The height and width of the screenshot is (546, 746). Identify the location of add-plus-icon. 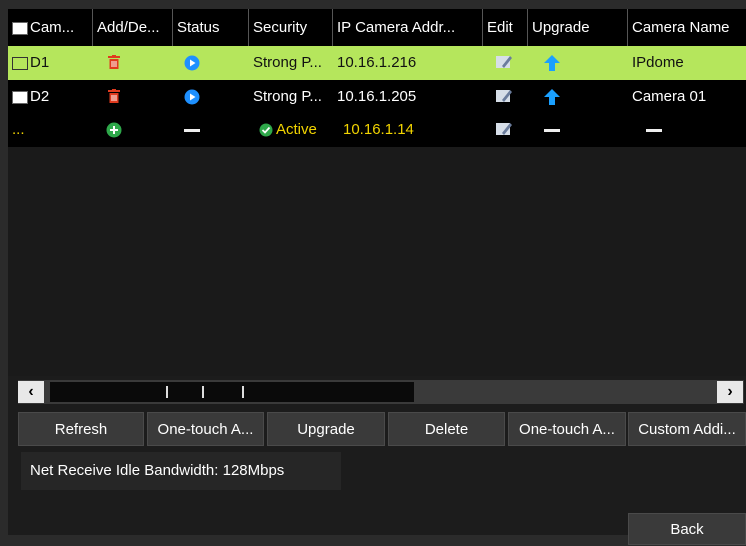
(114, 130).